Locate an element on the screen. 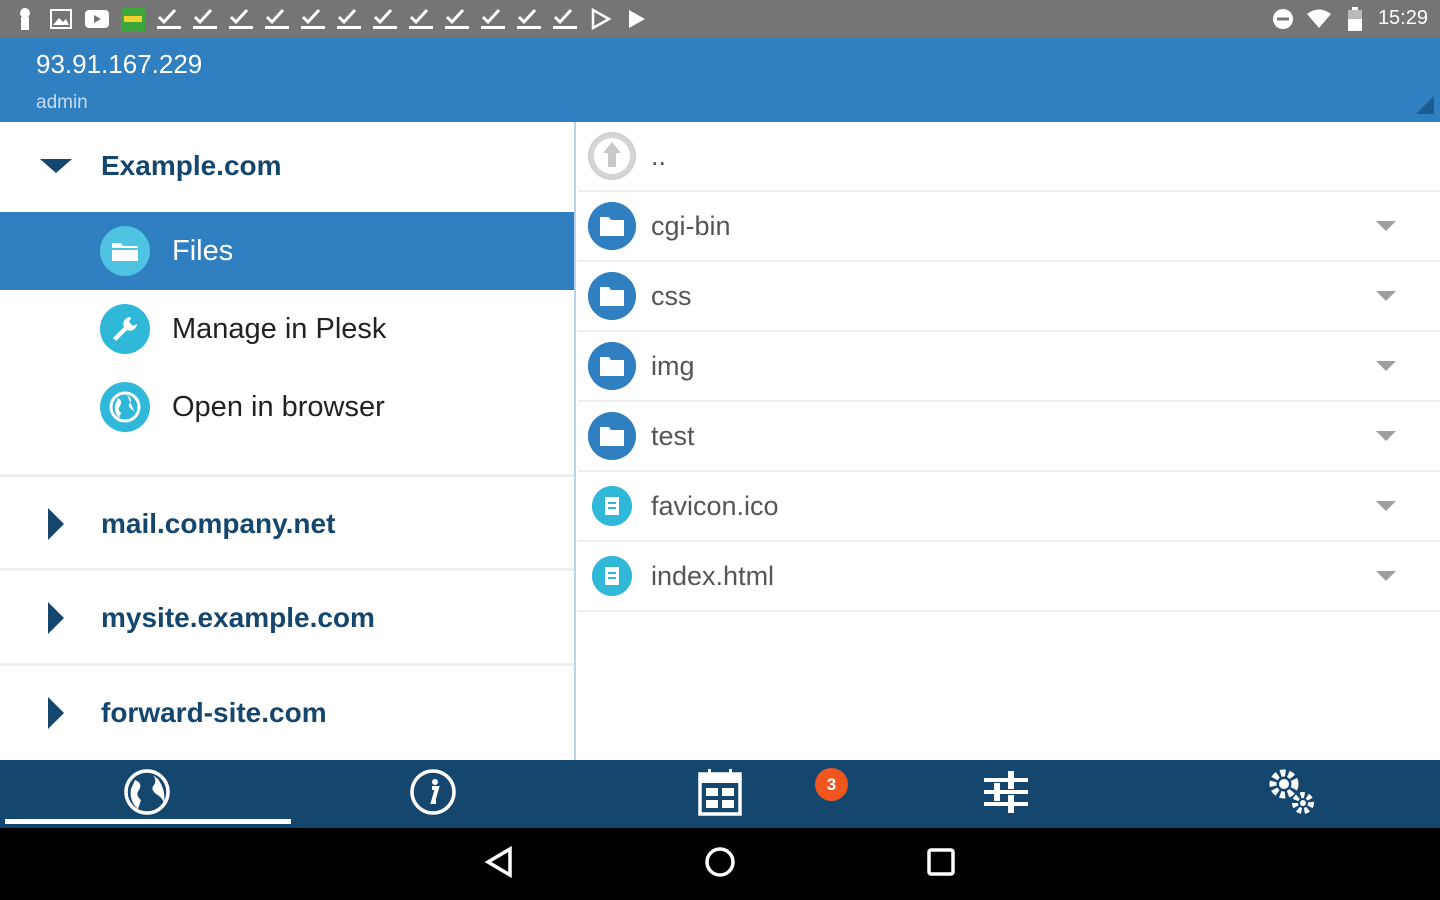  file-name: favicon.ico is located at coordinates (715, 505).